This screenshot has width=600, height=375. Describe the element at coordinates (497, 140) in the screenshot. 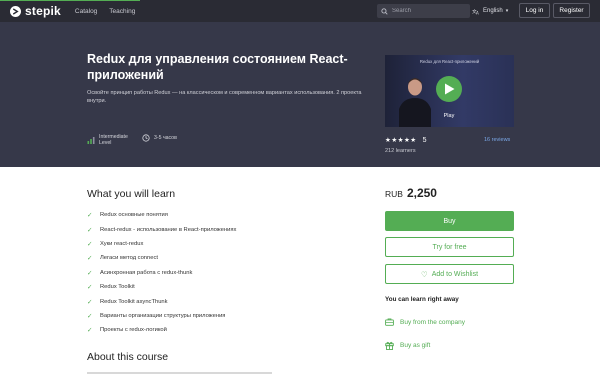

I see `reviews-link: 16 reviews` at that location.